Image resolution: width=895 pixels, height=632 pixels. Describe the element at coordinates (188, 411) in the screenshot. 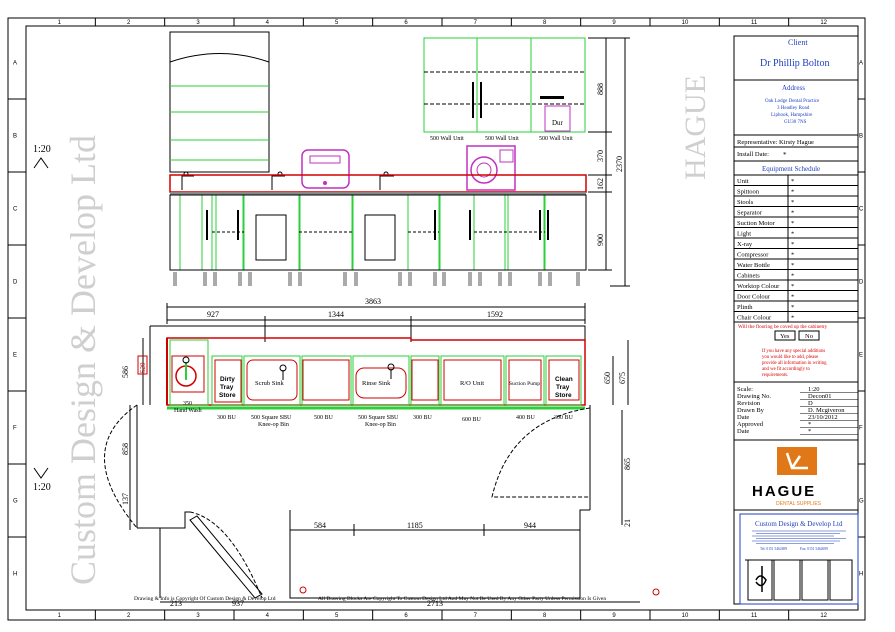

I see `label-hand-wash: Hand Wash` at that location.